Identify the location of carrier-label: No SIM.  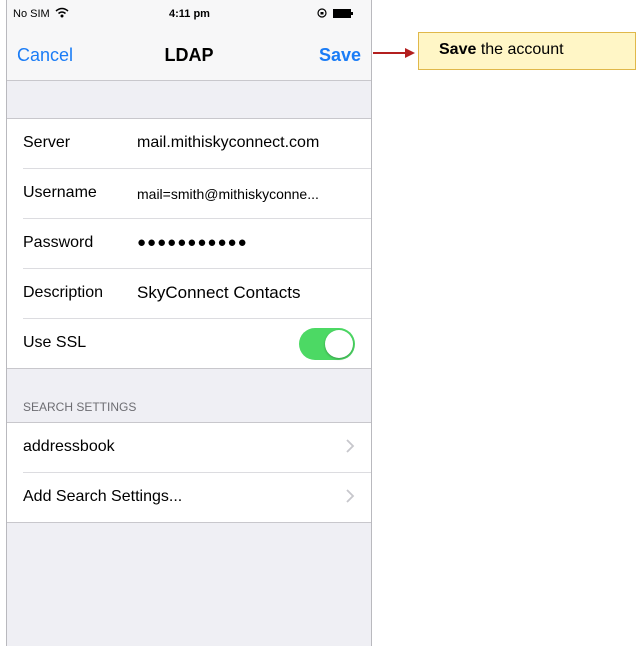
(31, 14).